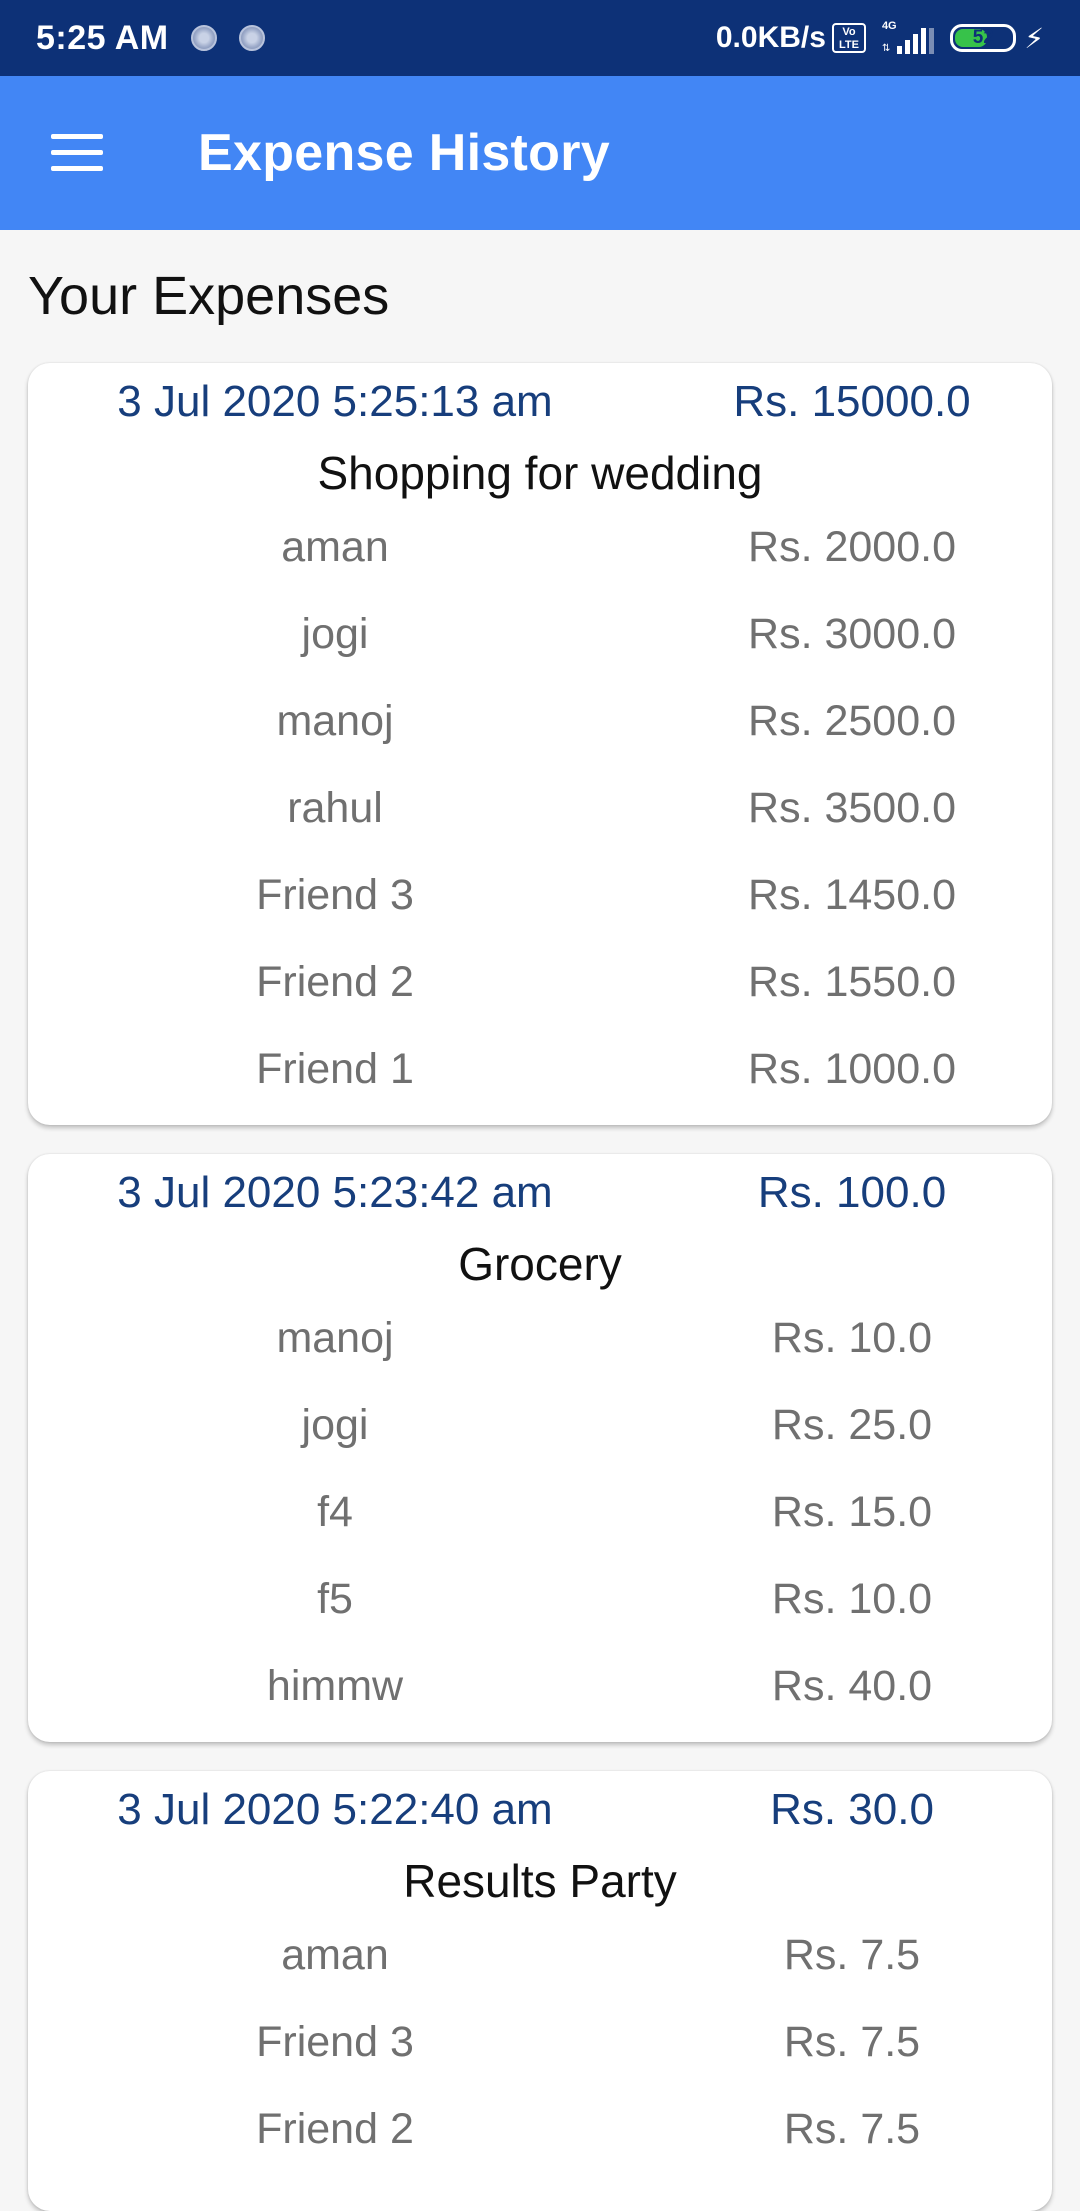 This screenshot has height=2211, width=1080. Describe the element at coordinates (540, 2051) in the screenshot. I see `share-row: Friend 3 Rs. 7.5` at that location.